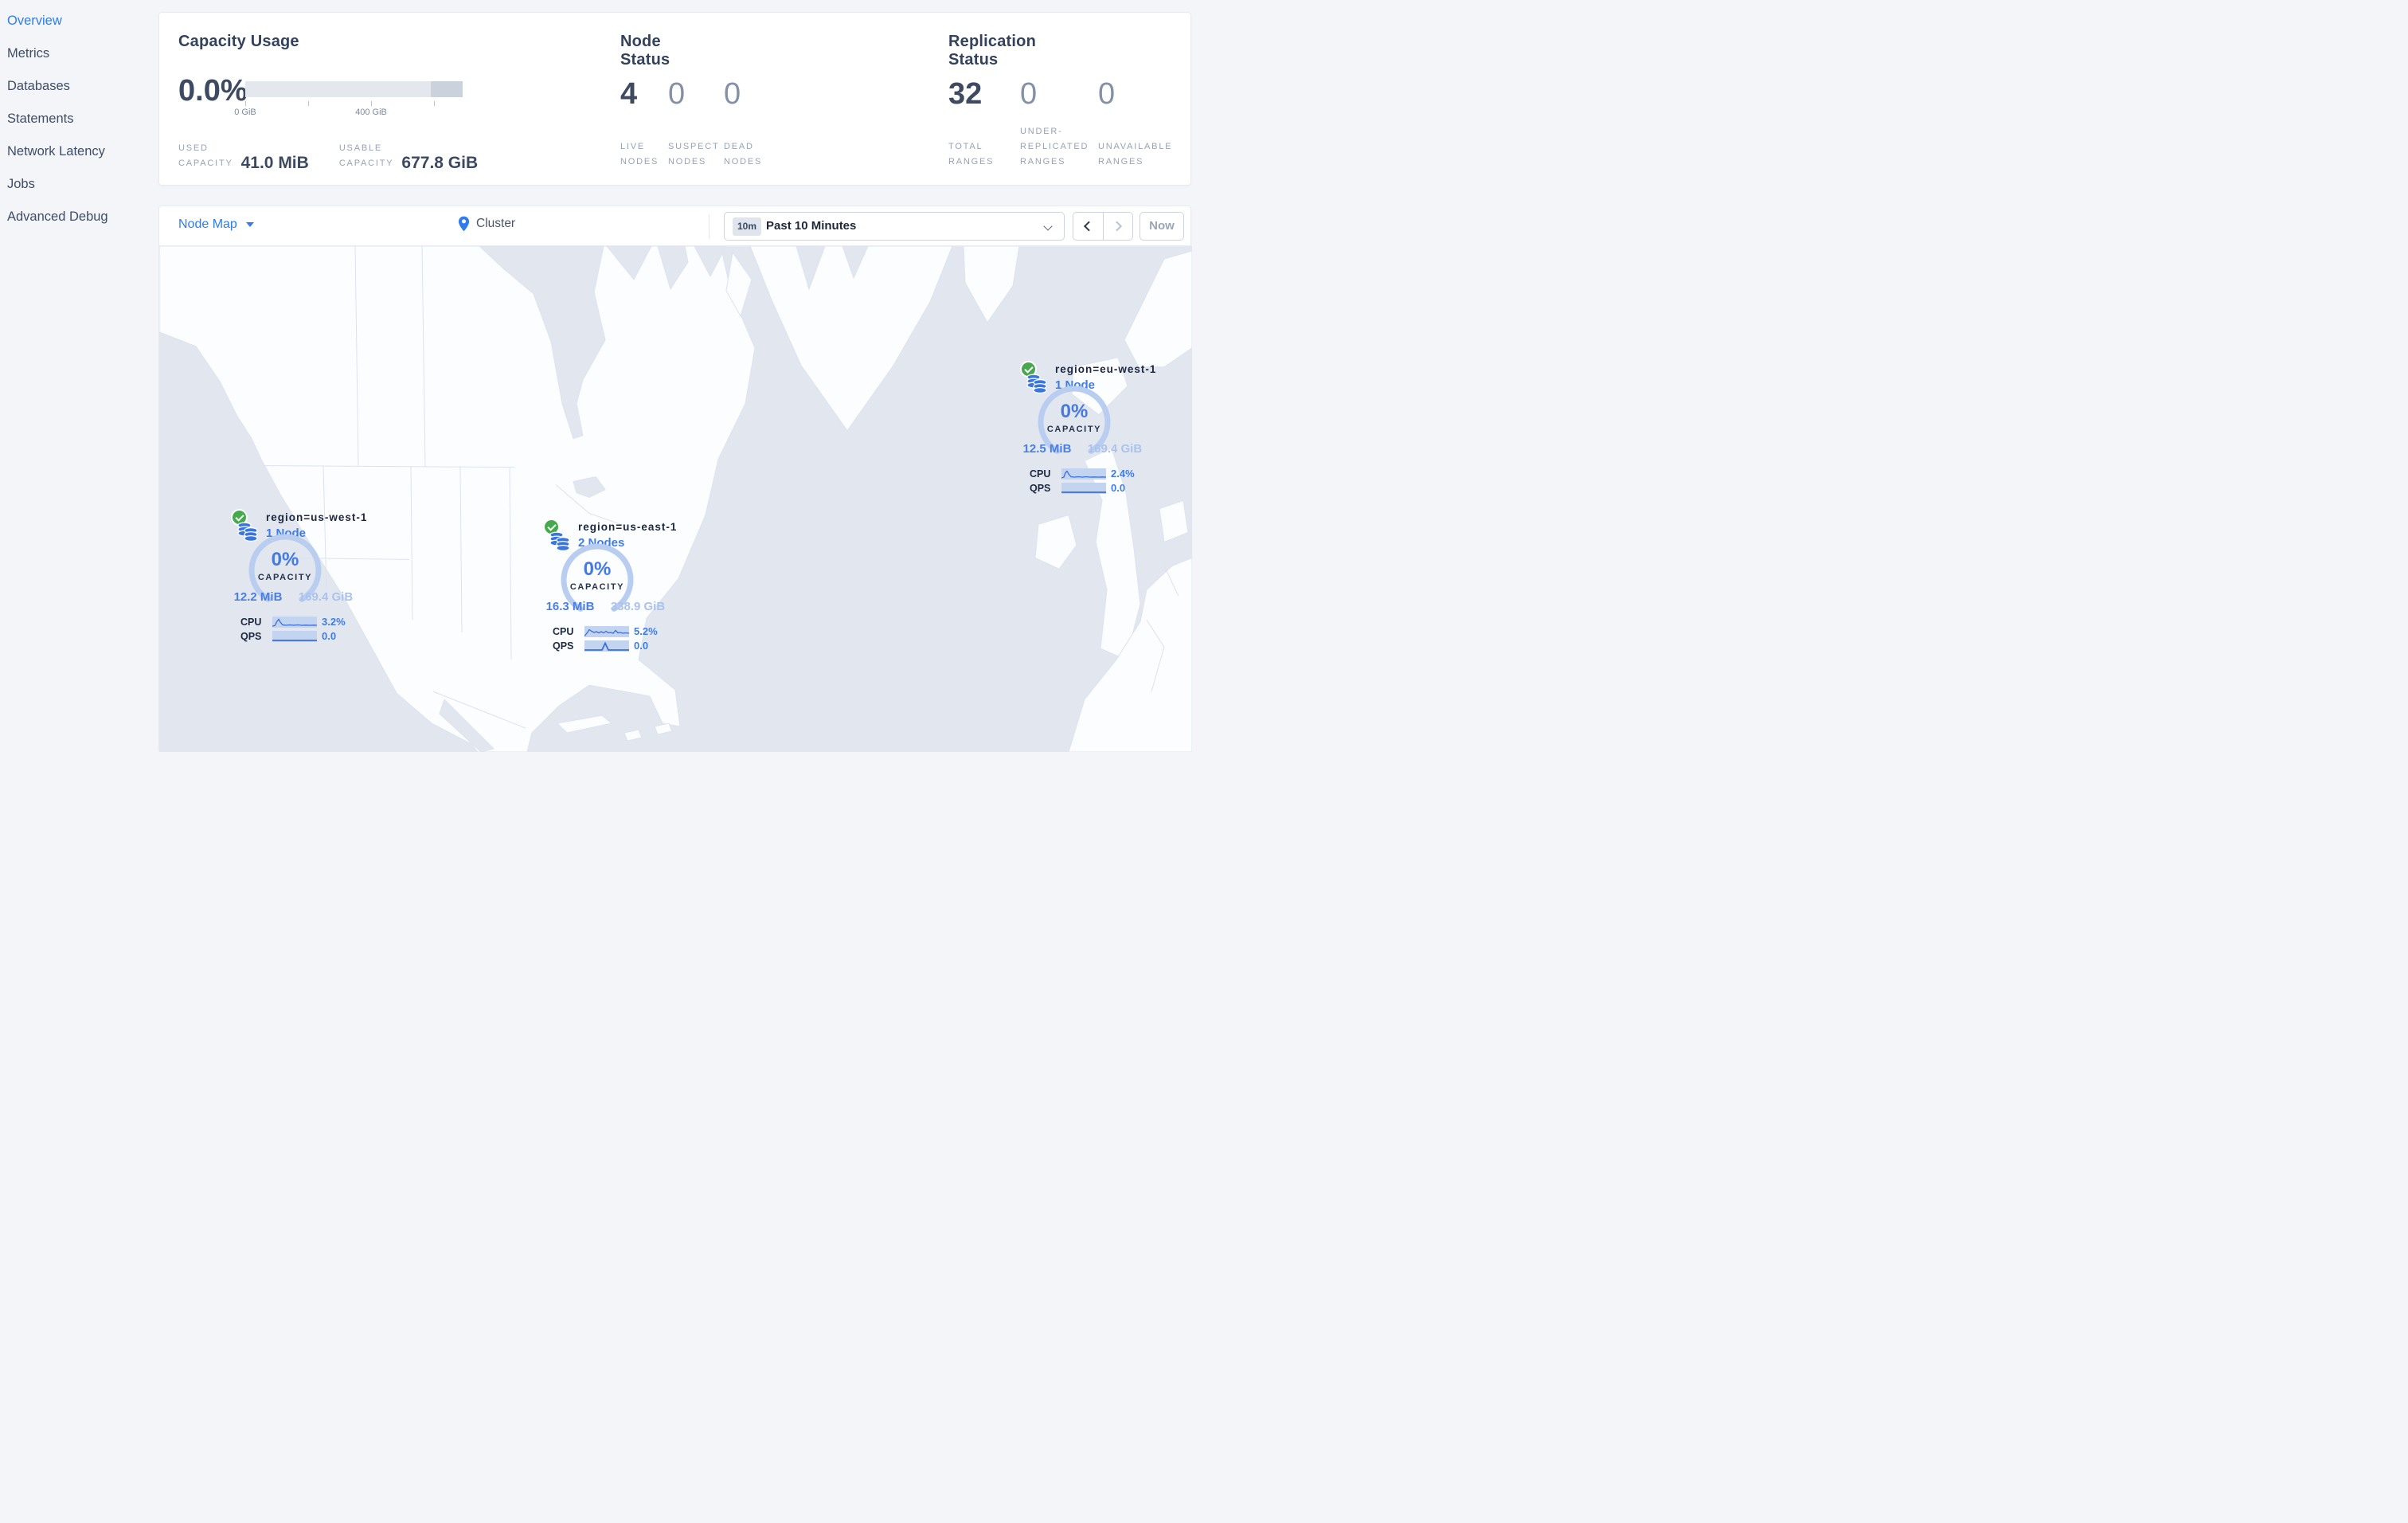 This screenshot has height=1523, width=2408. I want to click on under-replicated-ranges-stat: 0 UNDER- REPLICATED RANGES, so click(1054, 122).